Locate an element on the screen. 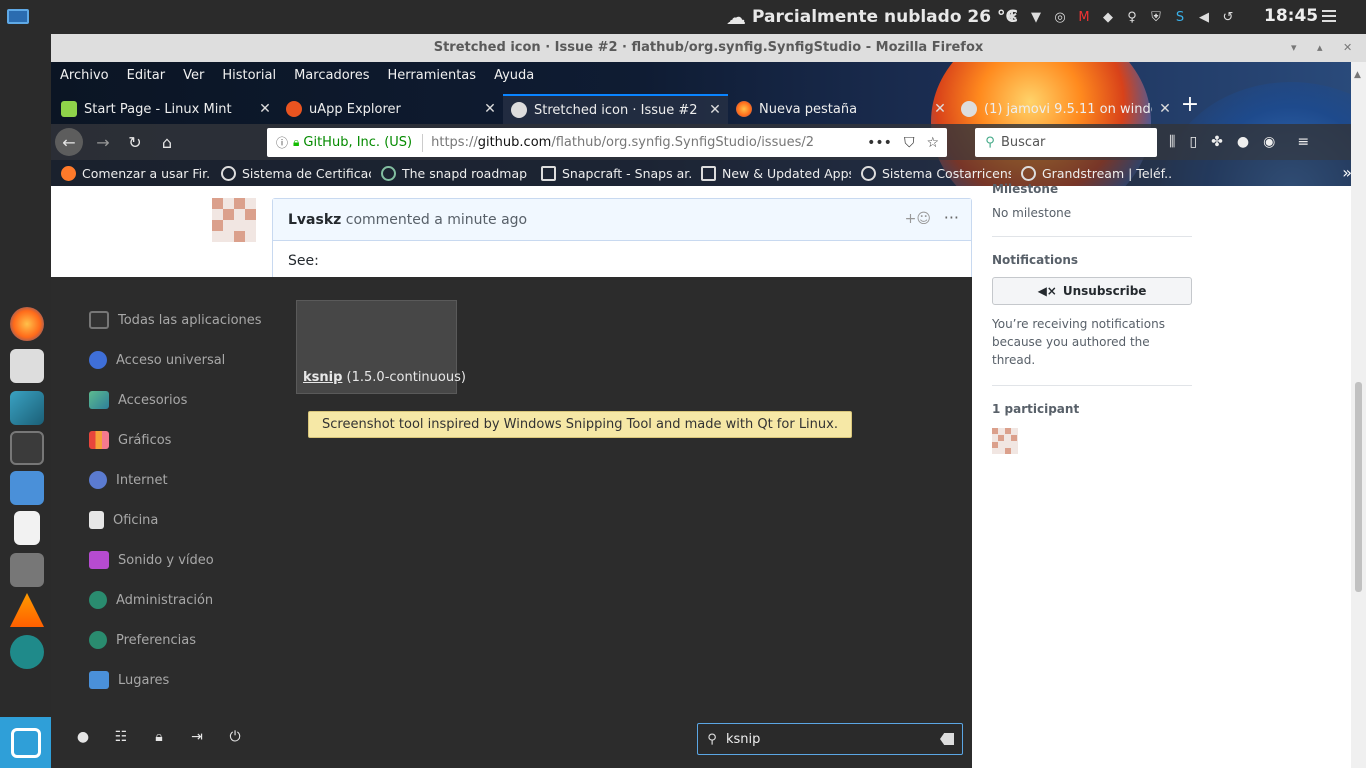 The width and height of the screenshot is (1366, 768). wifi-icon: ▼ is located at coordinates (1036, 17).